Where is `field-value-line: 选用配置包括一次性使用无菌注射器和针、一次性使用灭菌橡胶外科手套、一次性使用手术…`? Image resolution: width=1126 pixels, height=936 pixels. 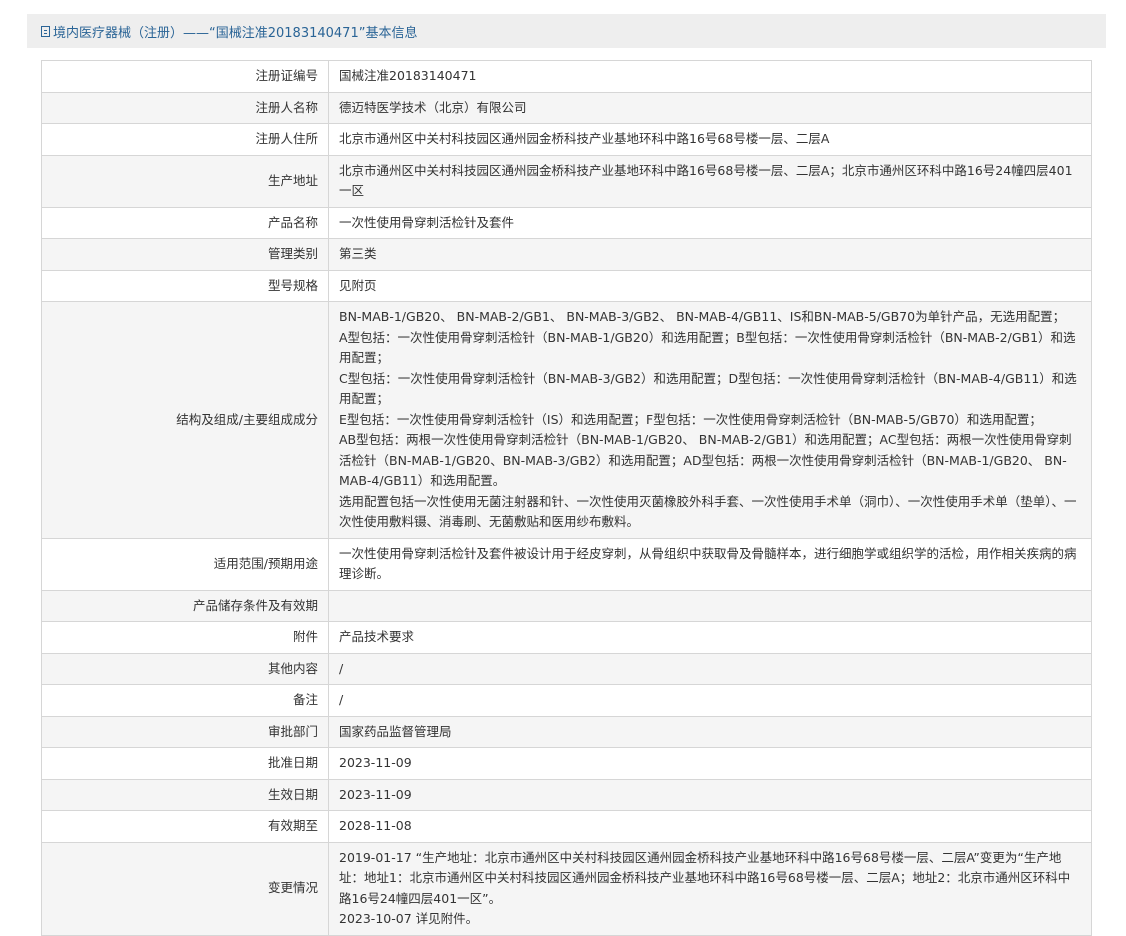 field-value-line: 选用配置包括一次性使用无菌注射器和针、一次性使用灭菌橡胶外科手套、一次性使用手术… is located at coordinates (708, 511).